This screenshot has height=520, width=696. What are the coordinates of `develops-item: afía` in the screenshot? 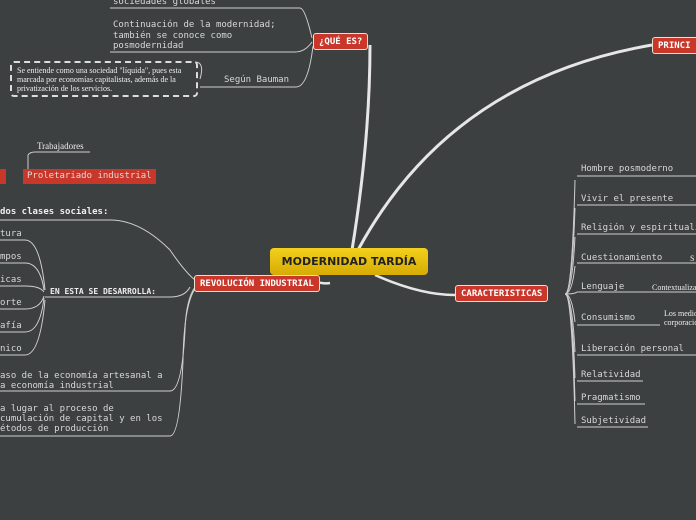 It's located at (11, 326).